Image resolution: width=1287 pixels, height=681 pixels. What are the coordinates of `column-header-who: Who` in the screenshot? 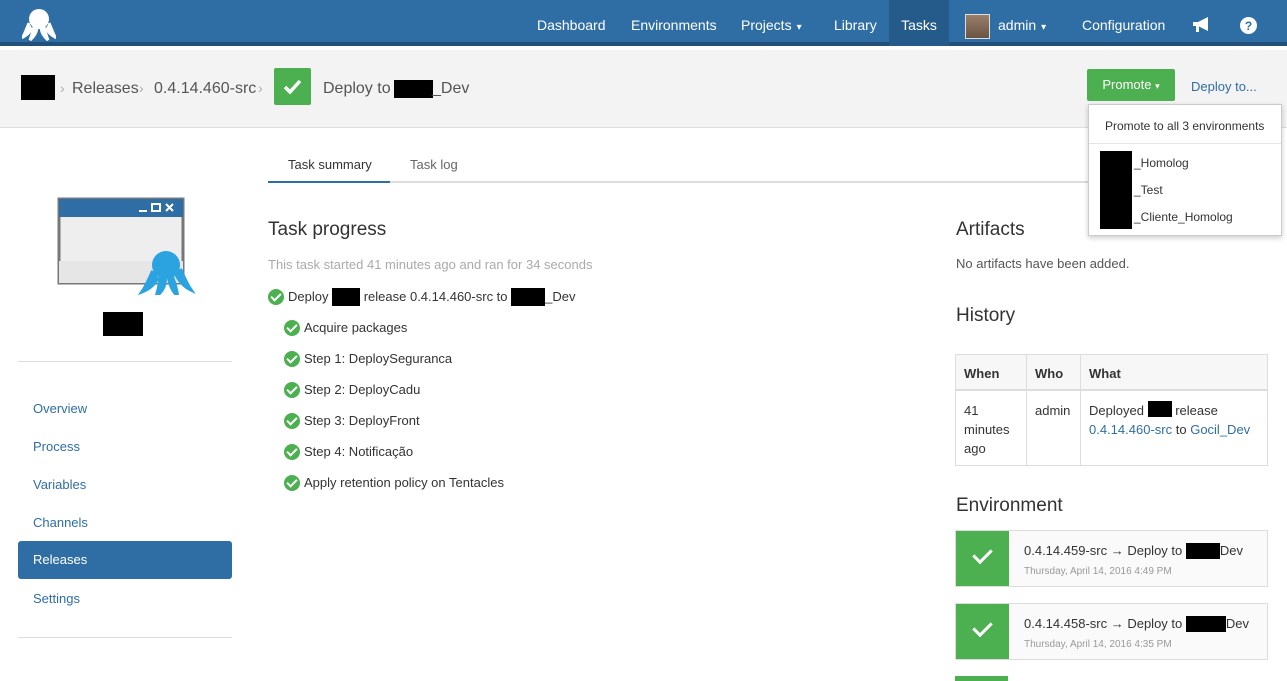 It's located at (1049, 373).